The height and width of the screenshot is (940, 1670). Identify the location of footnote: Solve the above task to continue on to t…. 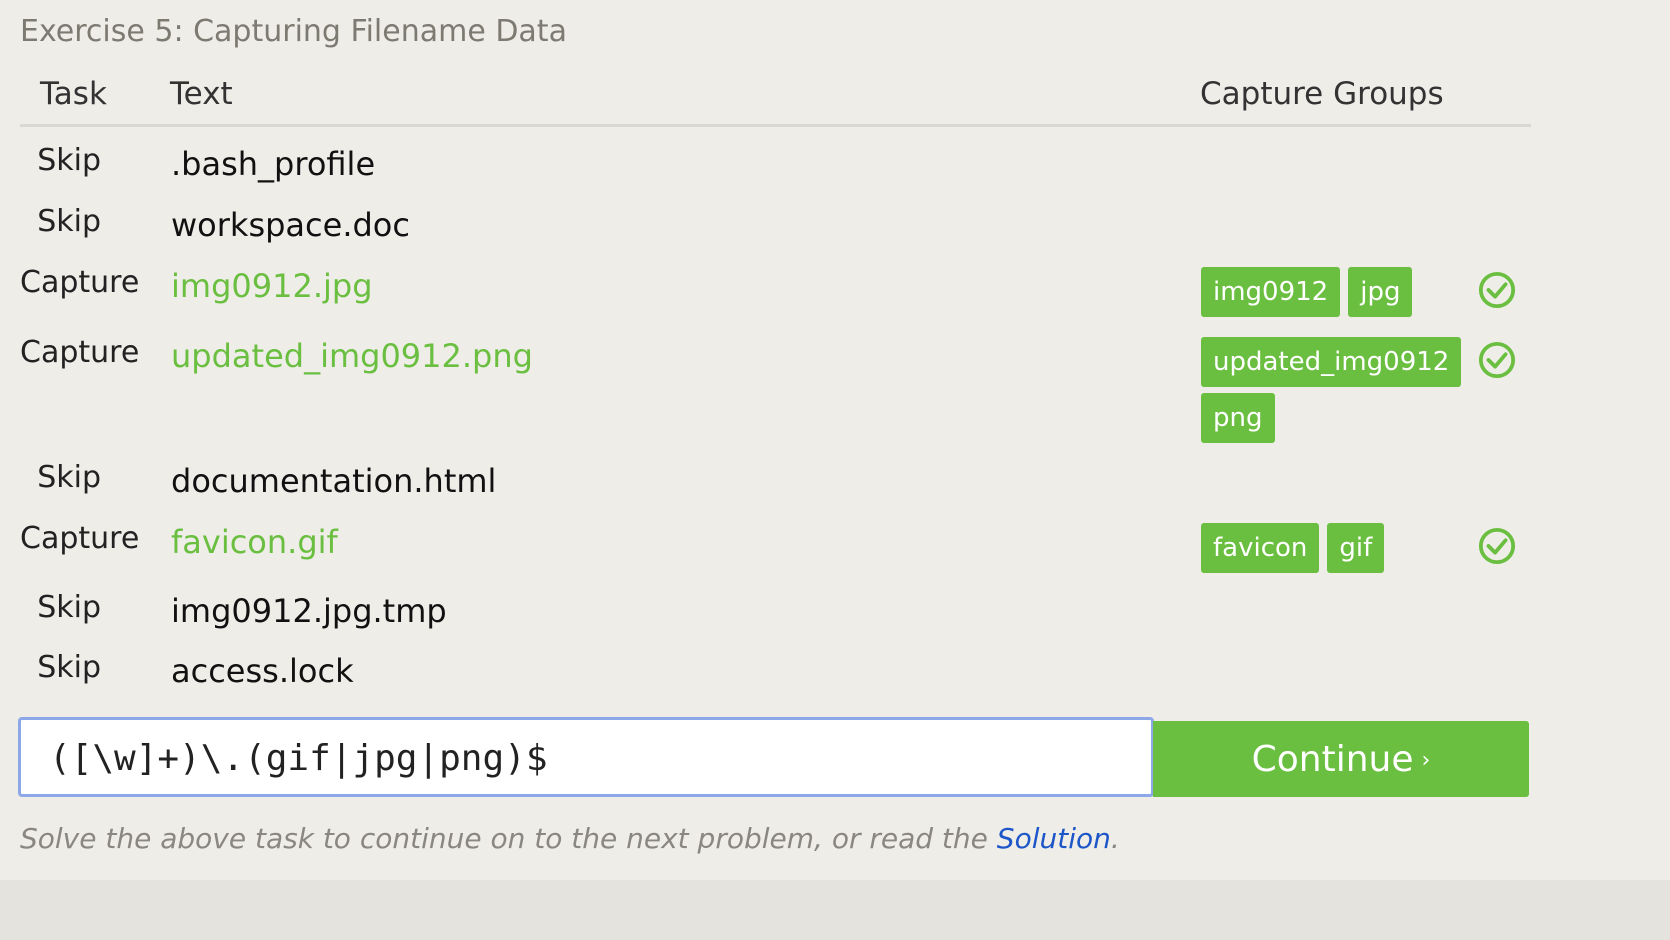
(570, 838).